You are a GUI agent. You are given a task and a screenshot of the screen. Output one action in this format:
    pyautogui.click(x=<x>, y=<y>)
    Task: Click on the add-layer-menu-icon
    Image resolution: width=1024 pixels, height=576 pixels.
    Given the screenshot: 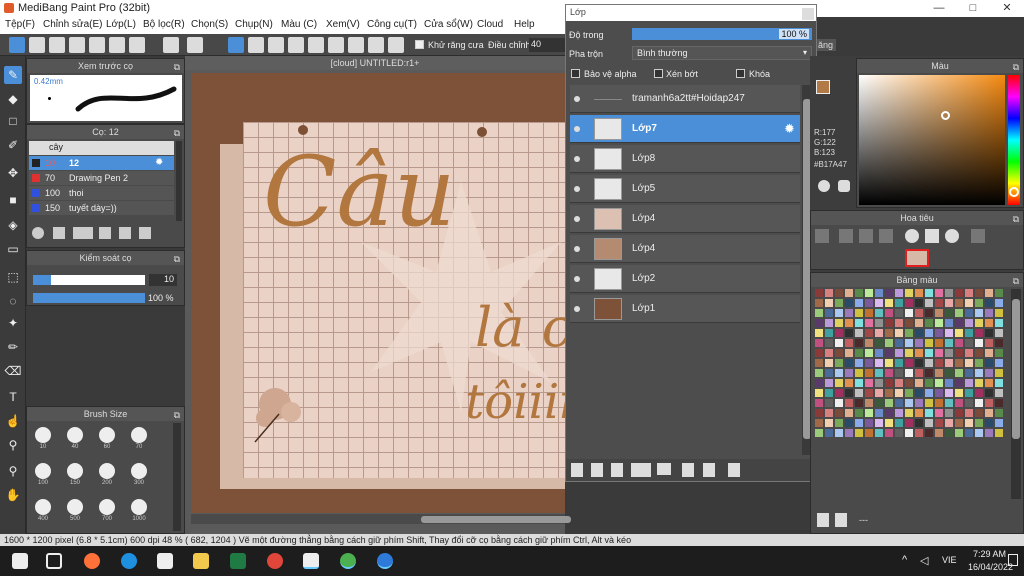 What is the action you would take?
    pyautogui.click(x=641, y=470)
    